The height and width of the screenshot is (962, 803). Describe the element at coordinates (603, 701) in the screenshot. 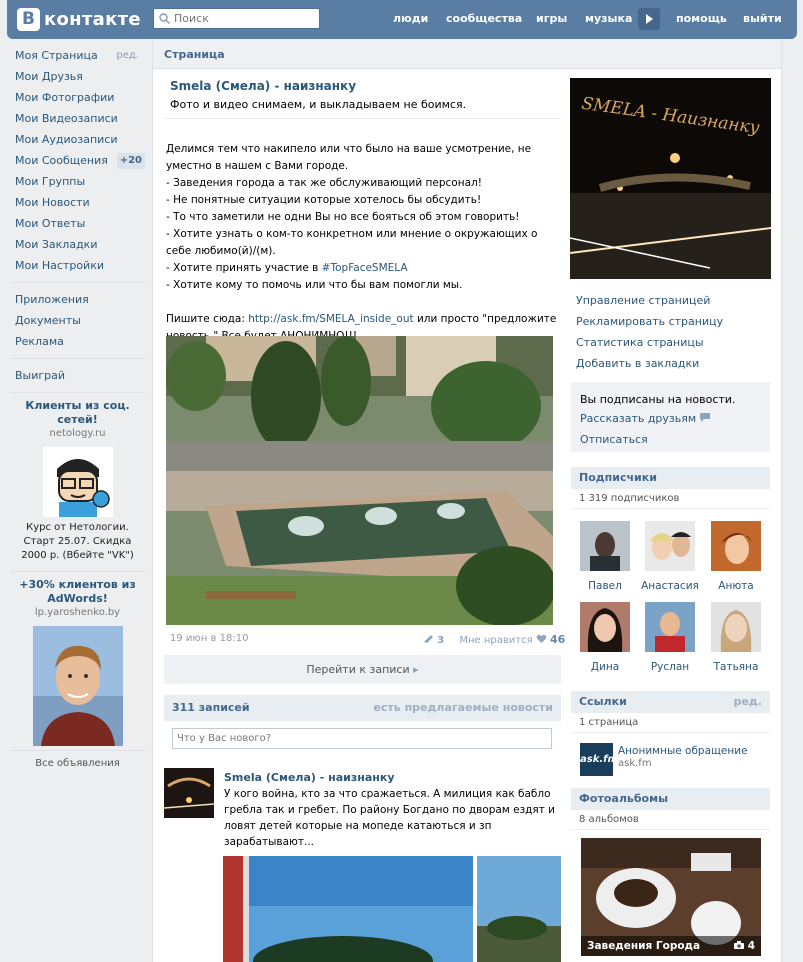

I see `links-title: Ссылки` at that location.